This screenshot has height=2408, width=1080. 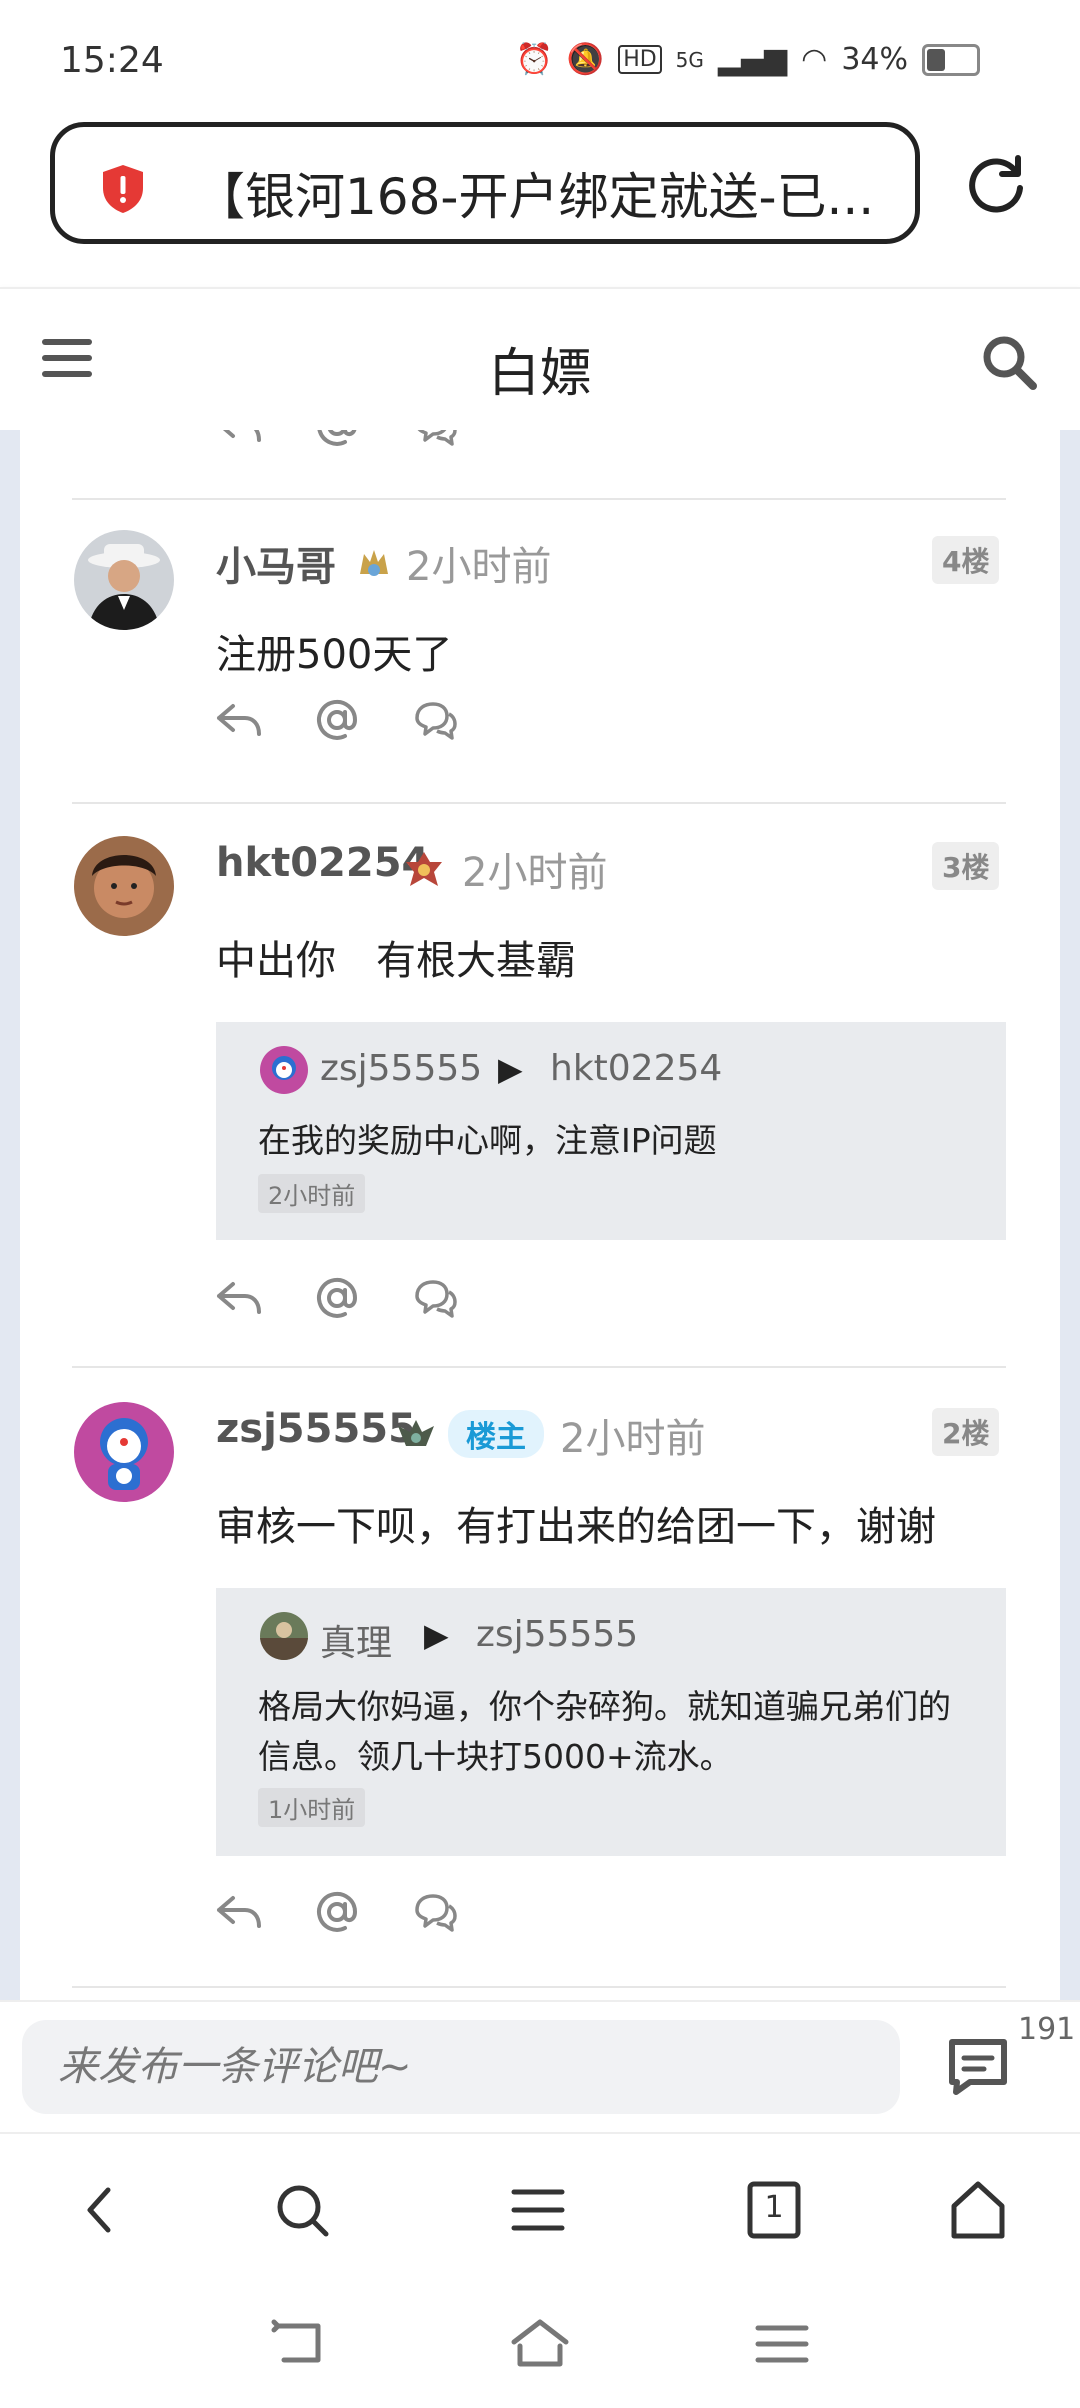 I want to click on quote-text: 格局大你妈逼，你个杂碎狗。就知道骗兄弟们的信息。领几十块打5000+流水。, so click(x=604, y=1731).